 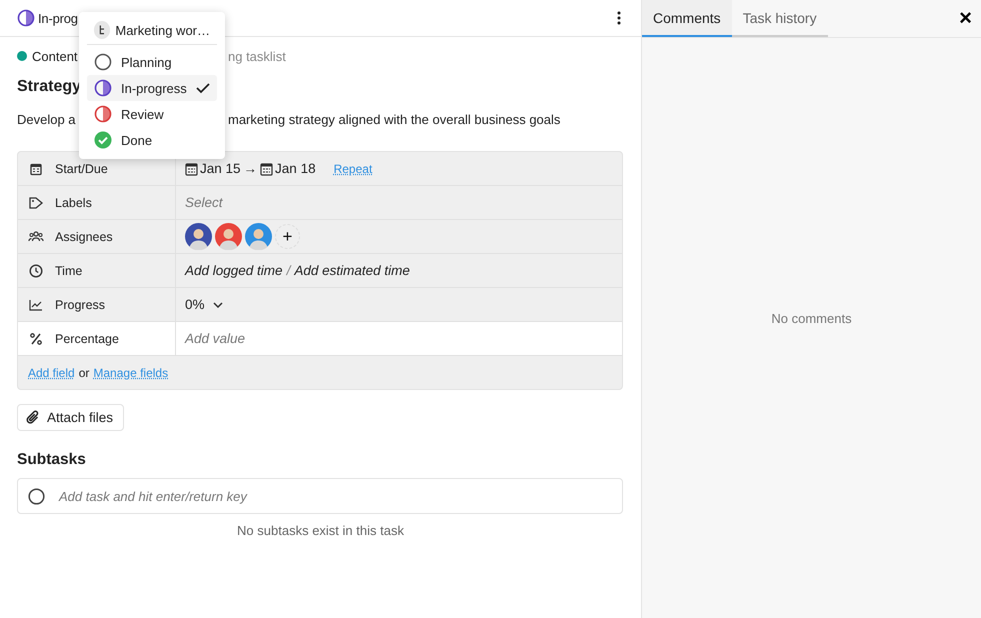 I want to click on field-row: Time Add logged time / Add estimated time, so click(x=320, y=271).